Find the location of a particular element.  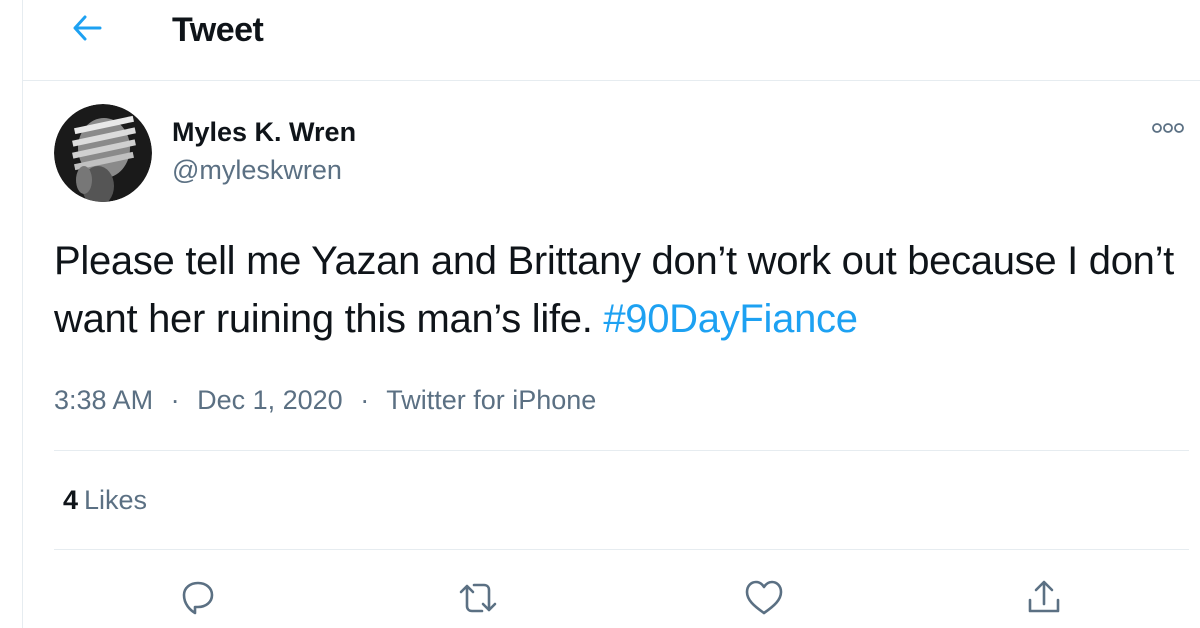

share-icon is located at coordinates (1044, 600).